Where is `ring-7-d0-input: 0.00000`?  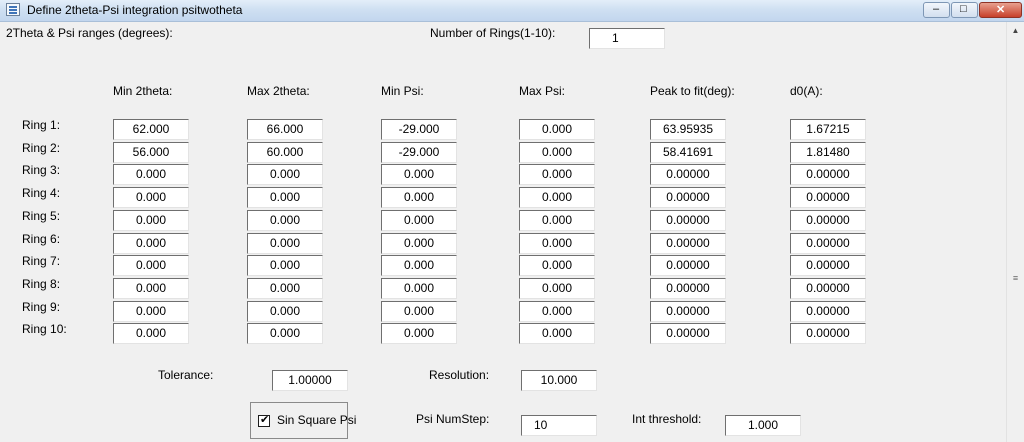
ring-7-d0-input: 0.00000 is located at coordinates (828, 265).